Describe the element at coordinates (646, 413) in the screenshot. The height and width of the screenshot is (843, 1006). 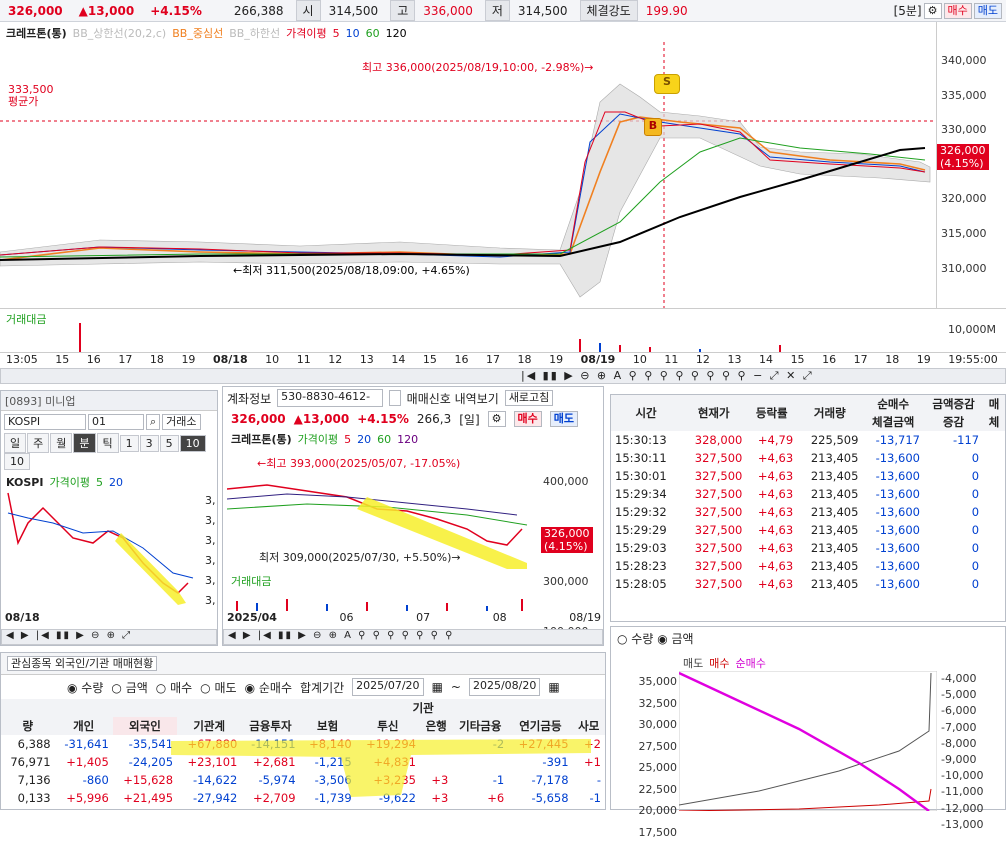
I see `col-time: 시간` at that location.